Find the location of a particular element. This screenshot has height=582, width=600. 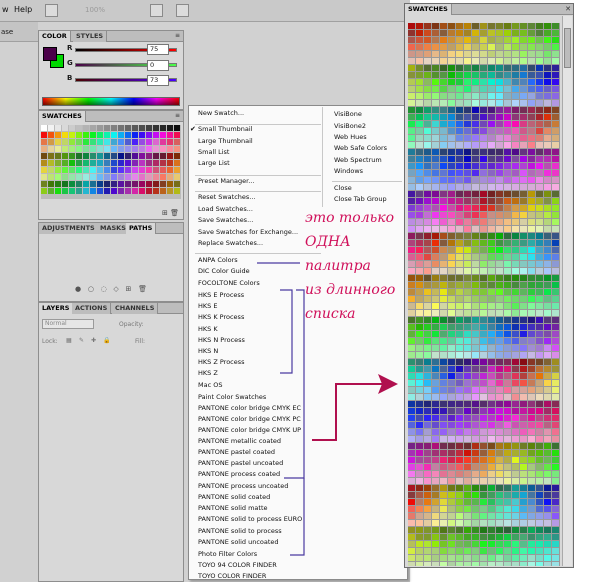

menu-item: HKS K Process is located at coordinates (221, 317).